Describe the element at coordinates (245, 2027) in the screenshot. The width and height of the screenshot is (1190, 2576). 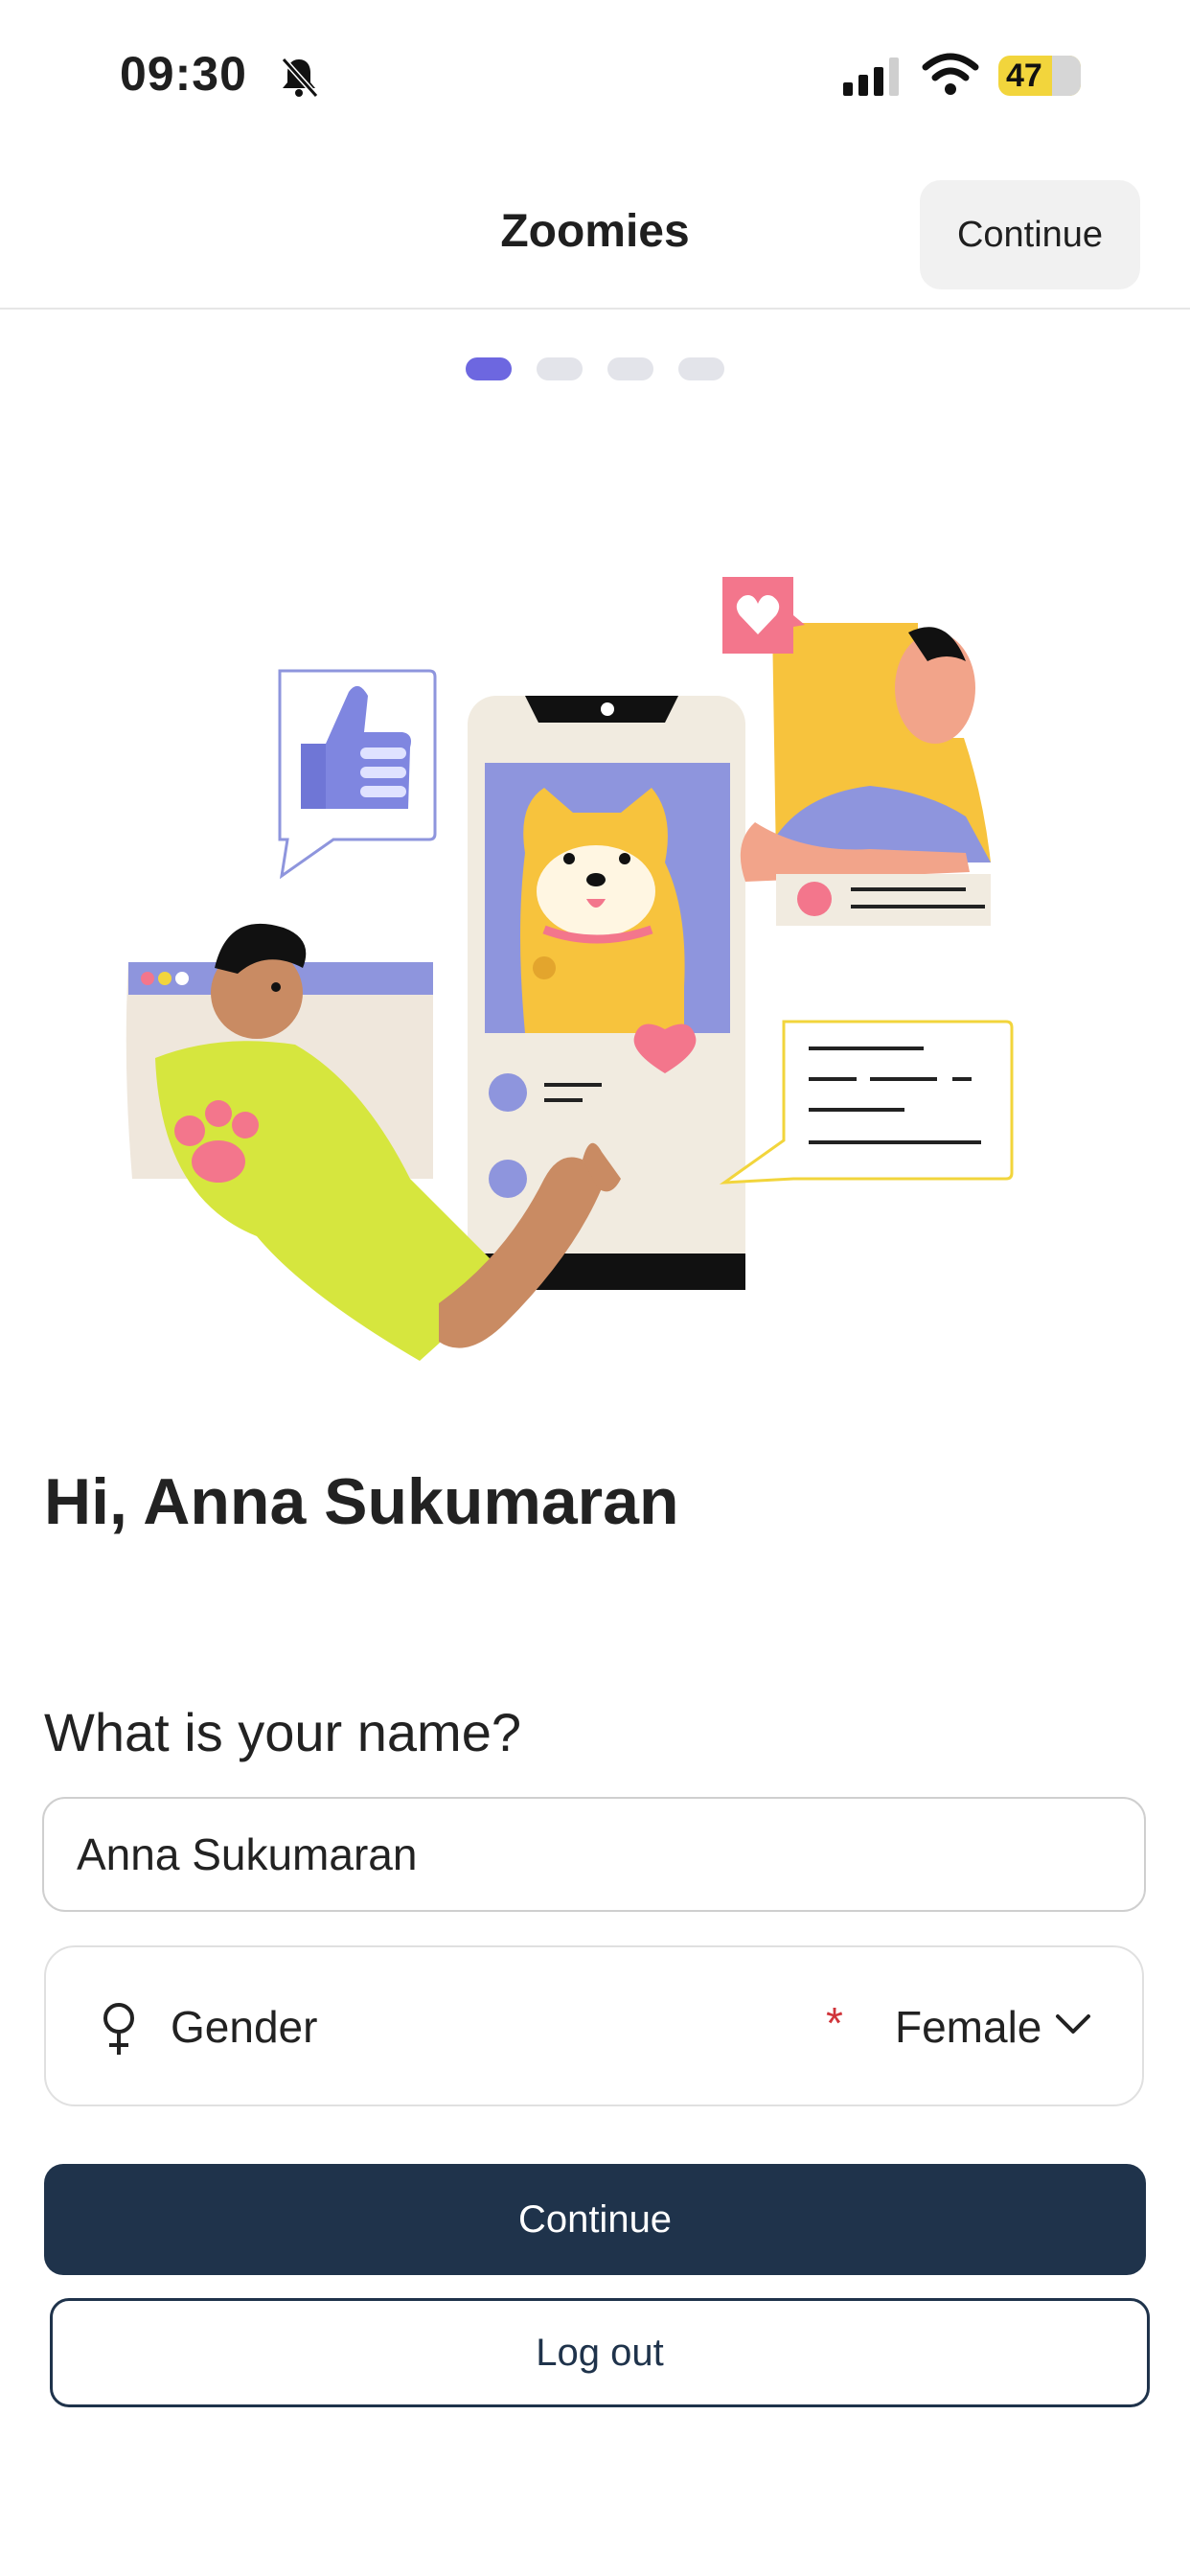
I see `gender-label: Gender` at that location.